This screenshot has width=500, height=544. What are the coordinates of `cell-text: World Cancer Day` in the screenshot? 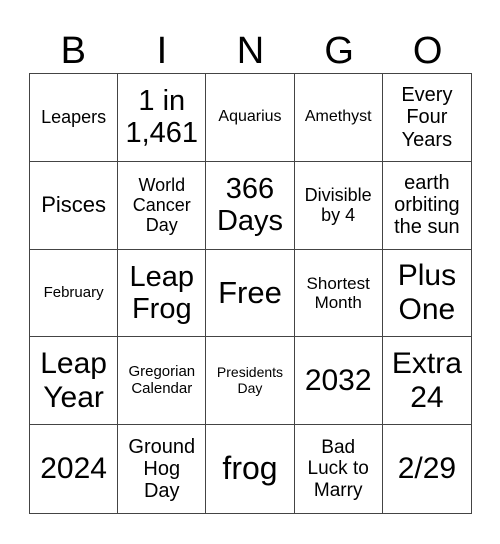 It's located at (161, 205).